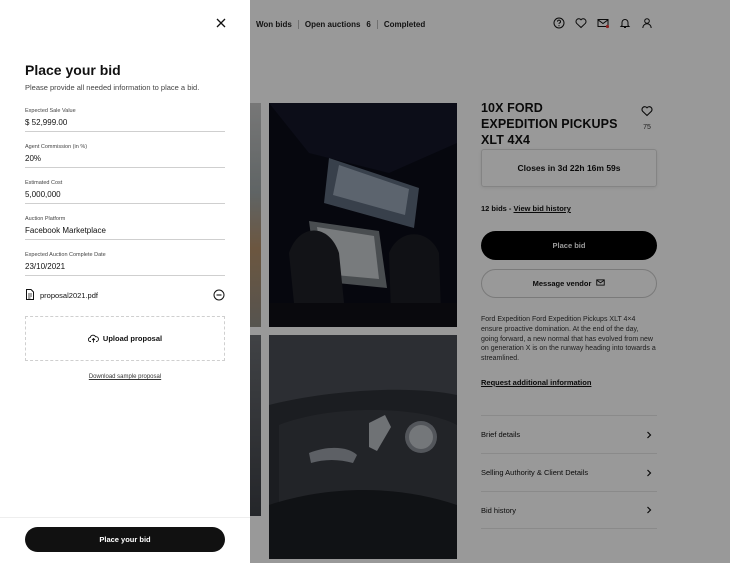  I want to click on field-value: 20%, so click(33, 158).